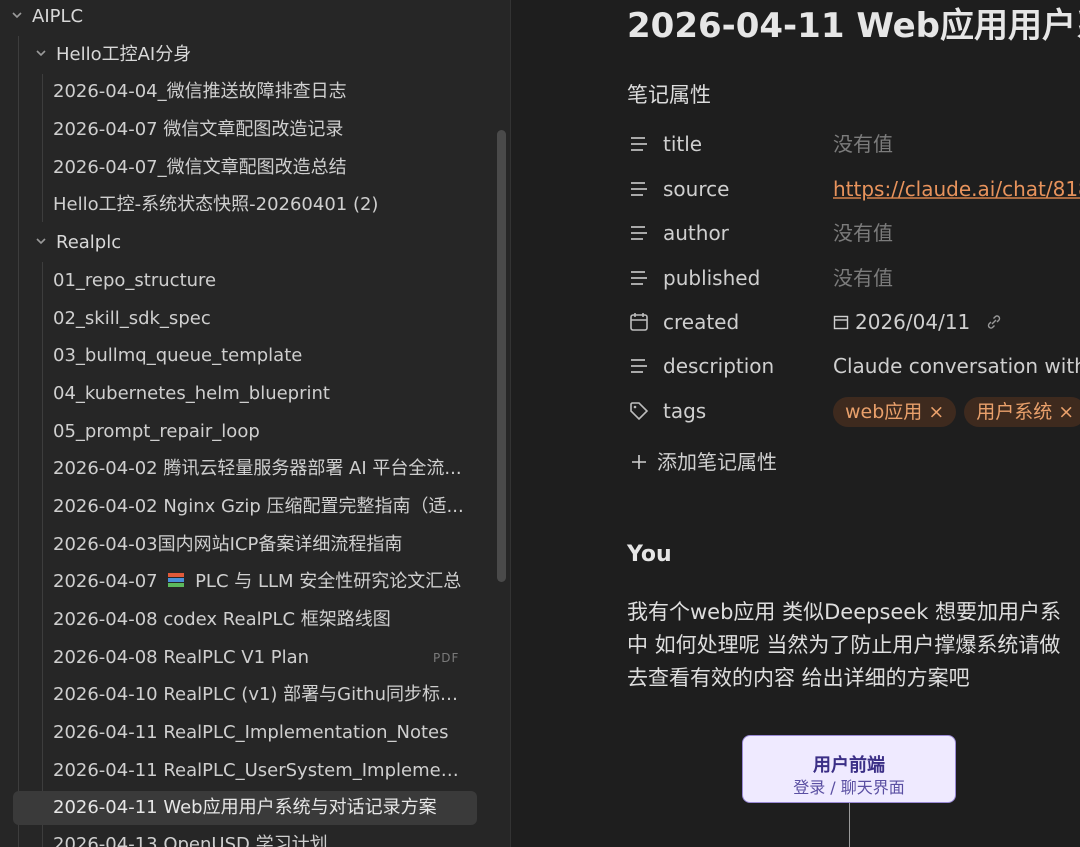 The width and height of the screenshot is (1080, 847). Describe the element at coordinates (683, 144) in the screenshot. I see `property-key: title` at that location.